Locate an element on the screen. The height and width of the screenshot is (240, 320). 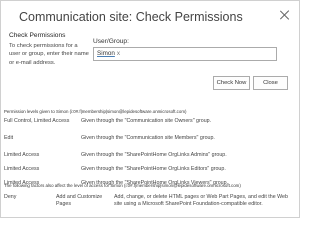
close-icon is located at coordinates (285, 15).